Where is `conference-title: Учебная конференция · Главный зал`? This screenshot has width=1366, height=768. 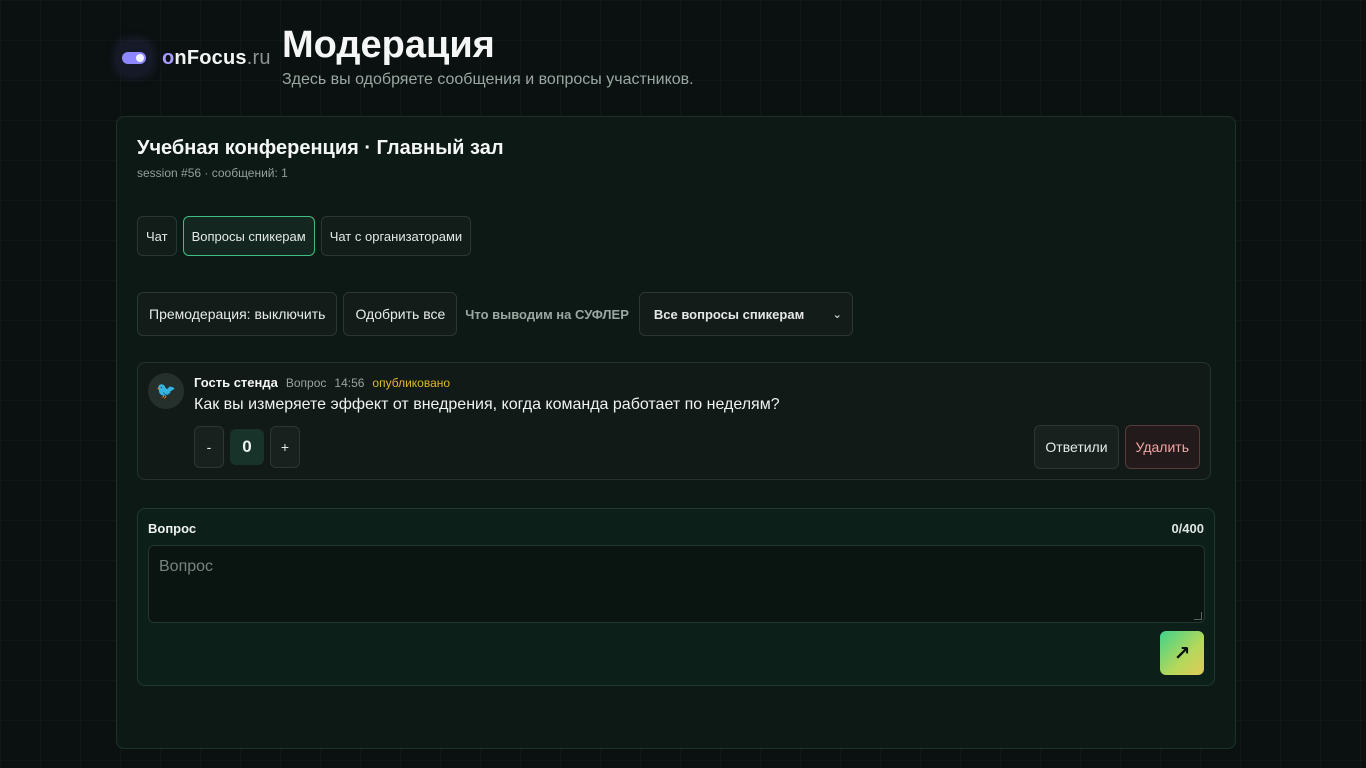 conference-title: Учебная конференция · Главный зал is located at coordinates (320, 148).